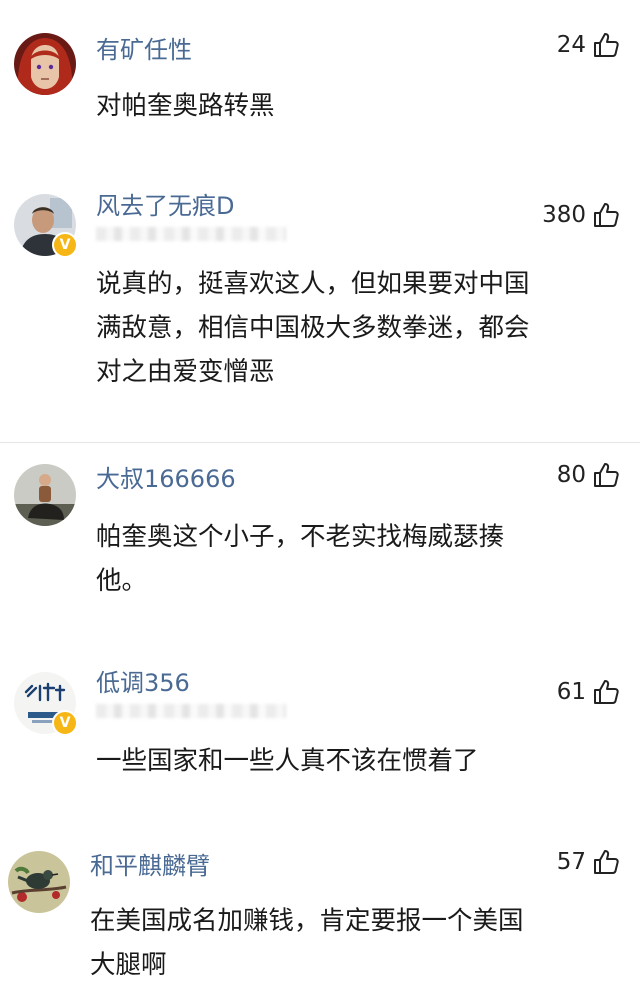 The image size is (640, 991). What do you see at coordinates (185, 106) in the screenshot?
I see `comment-text: 对帕奎奥路转黑` at bounding box center [185, 106].